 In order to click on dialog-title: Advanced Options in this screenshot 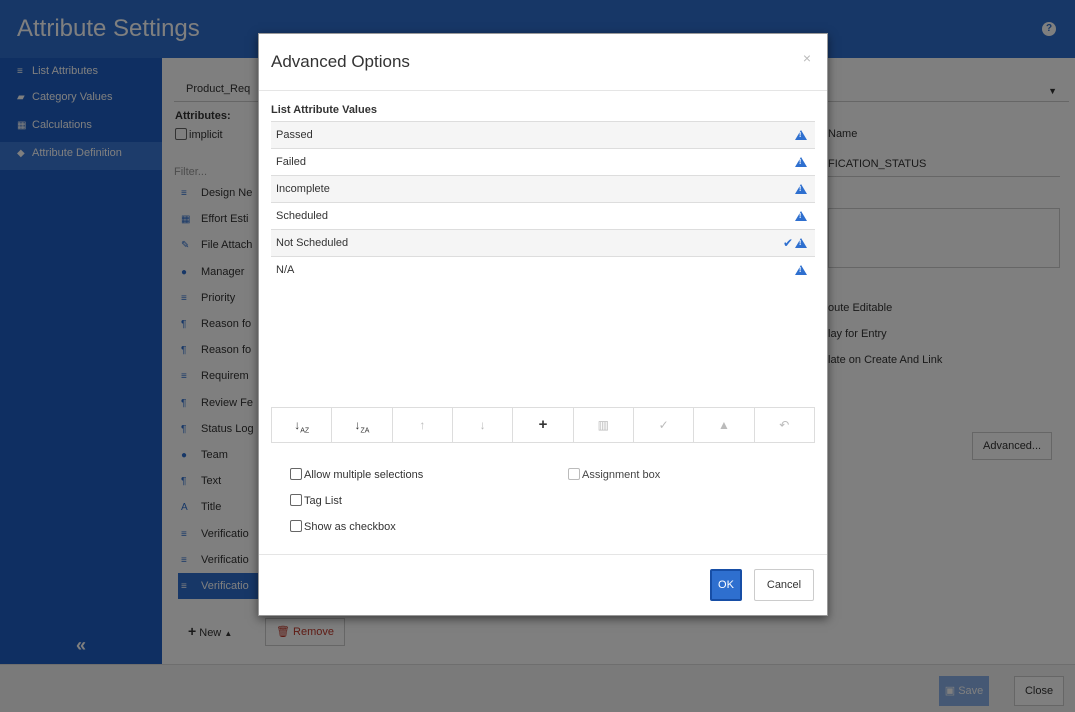, I will do `click(340, 61)`.